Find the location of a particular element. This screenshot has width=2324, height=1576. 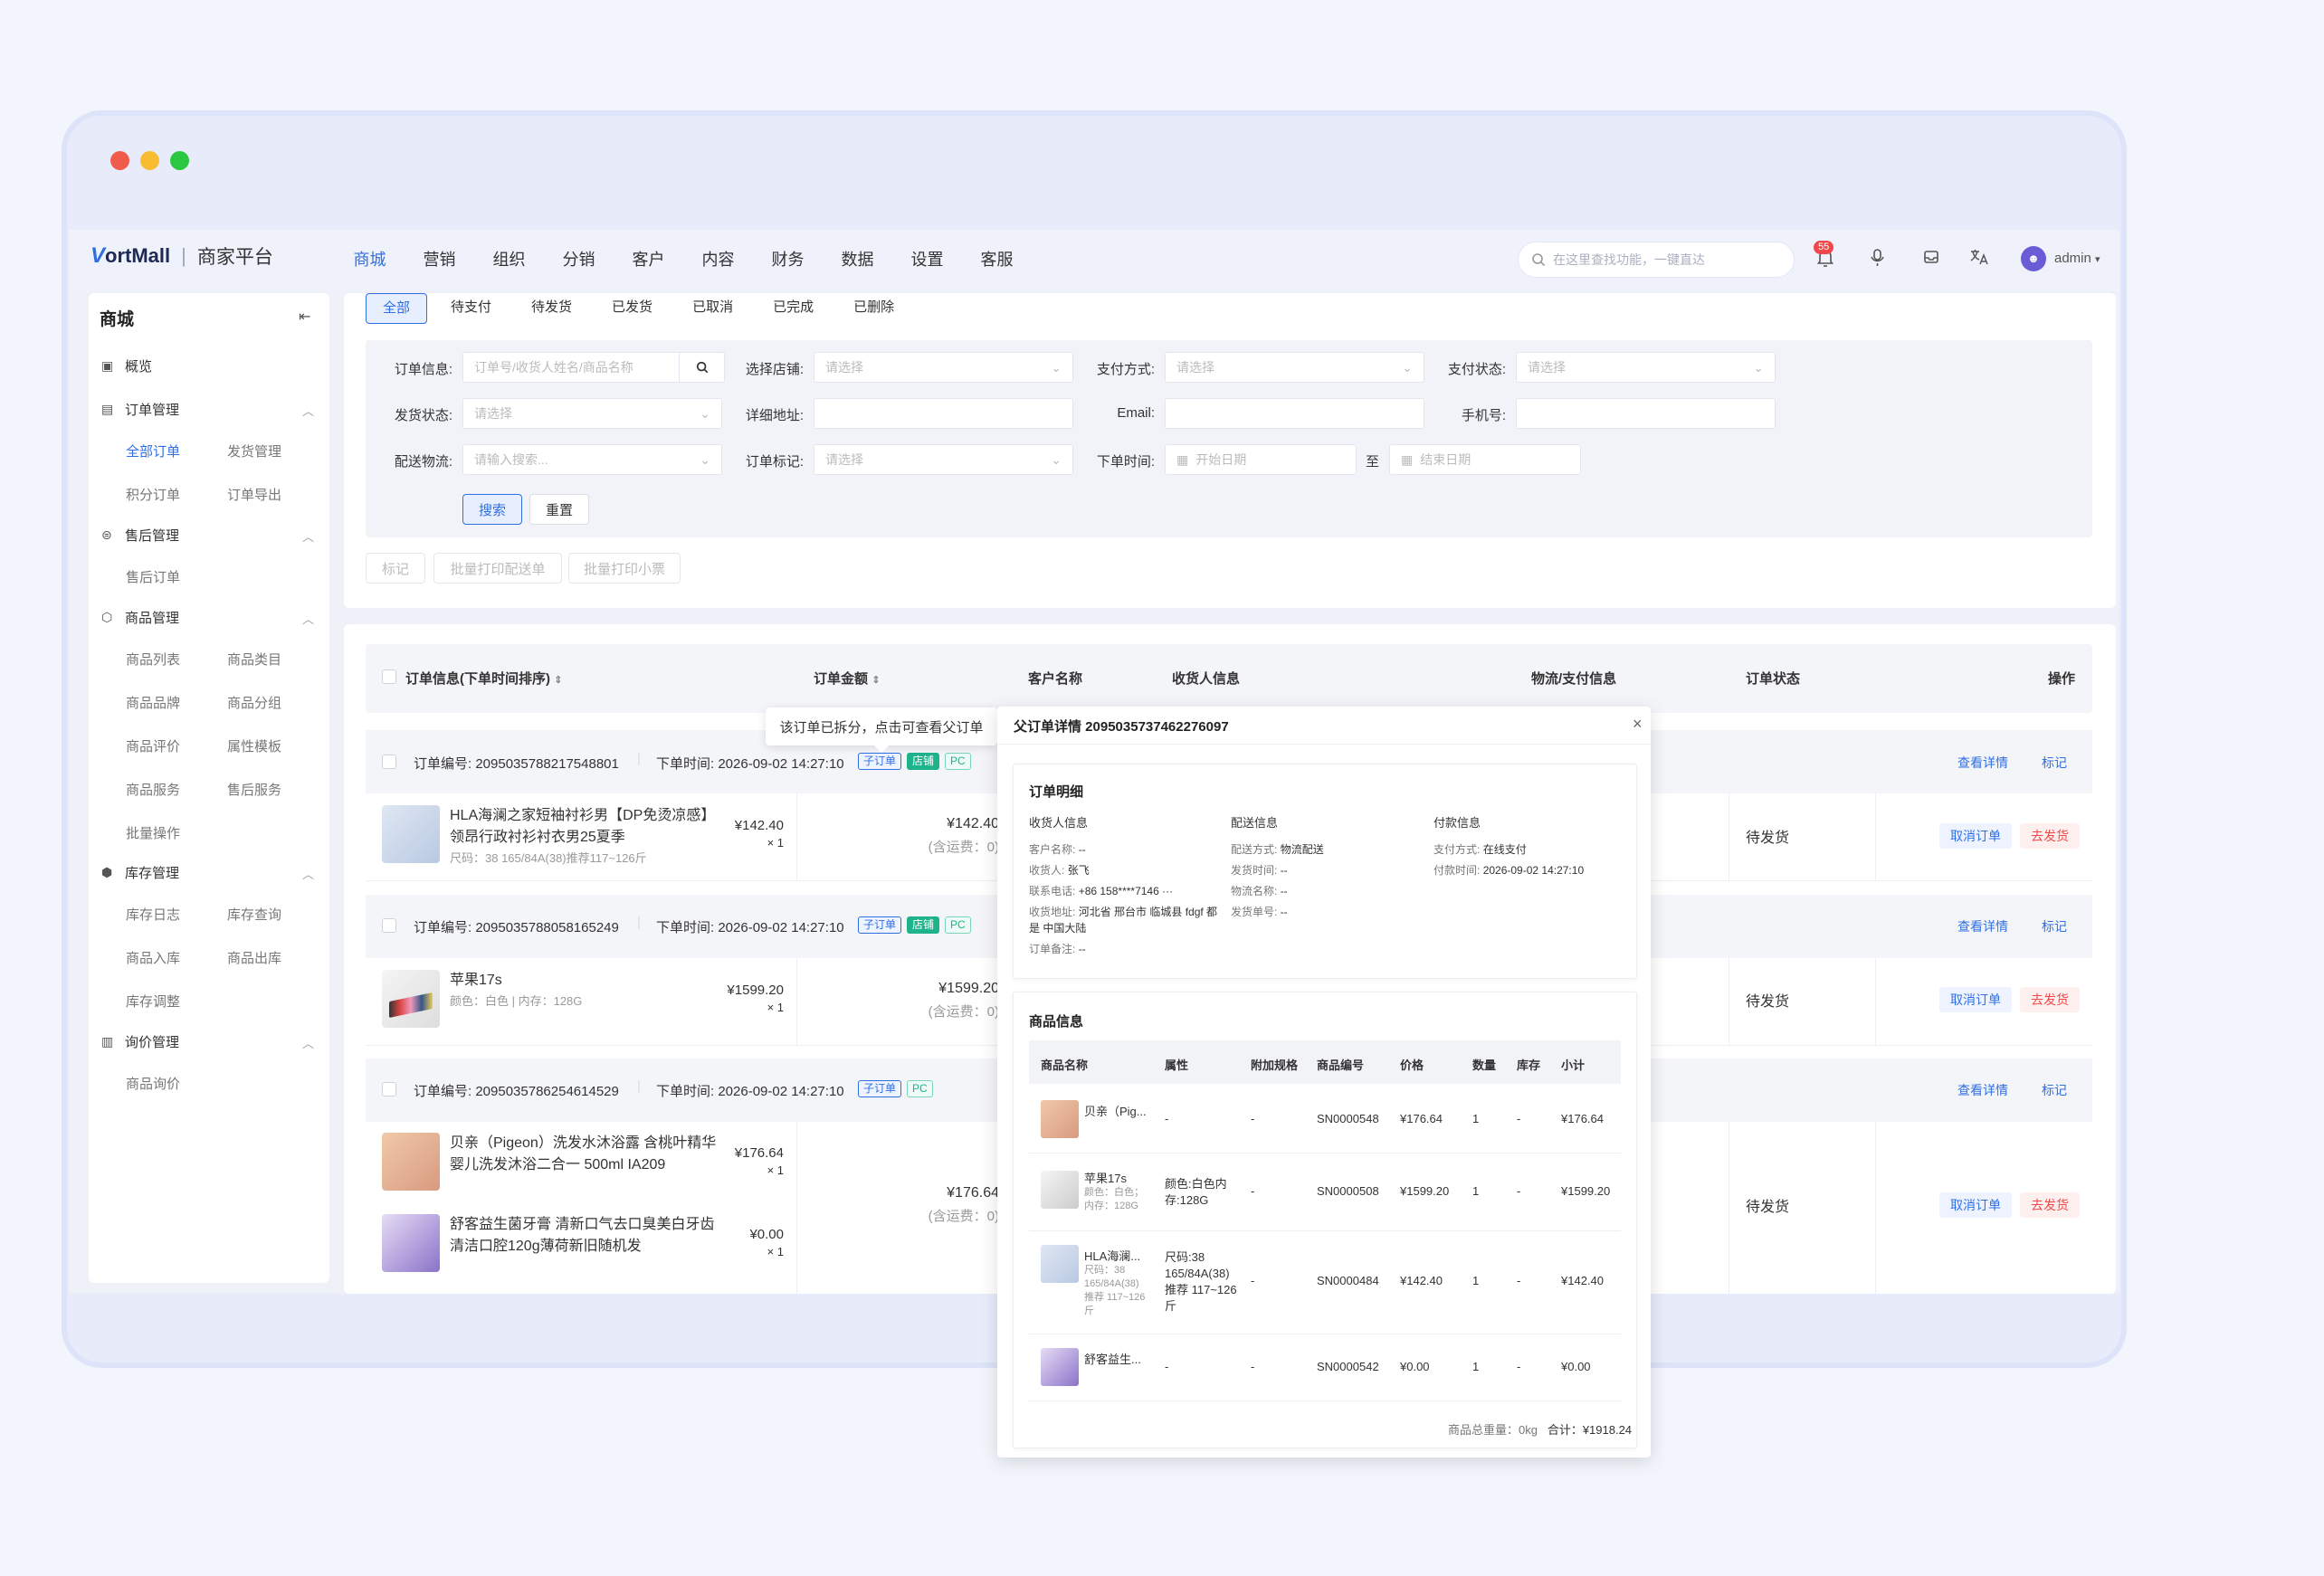

minimize-window-dot is located at coordinates (149, 160).